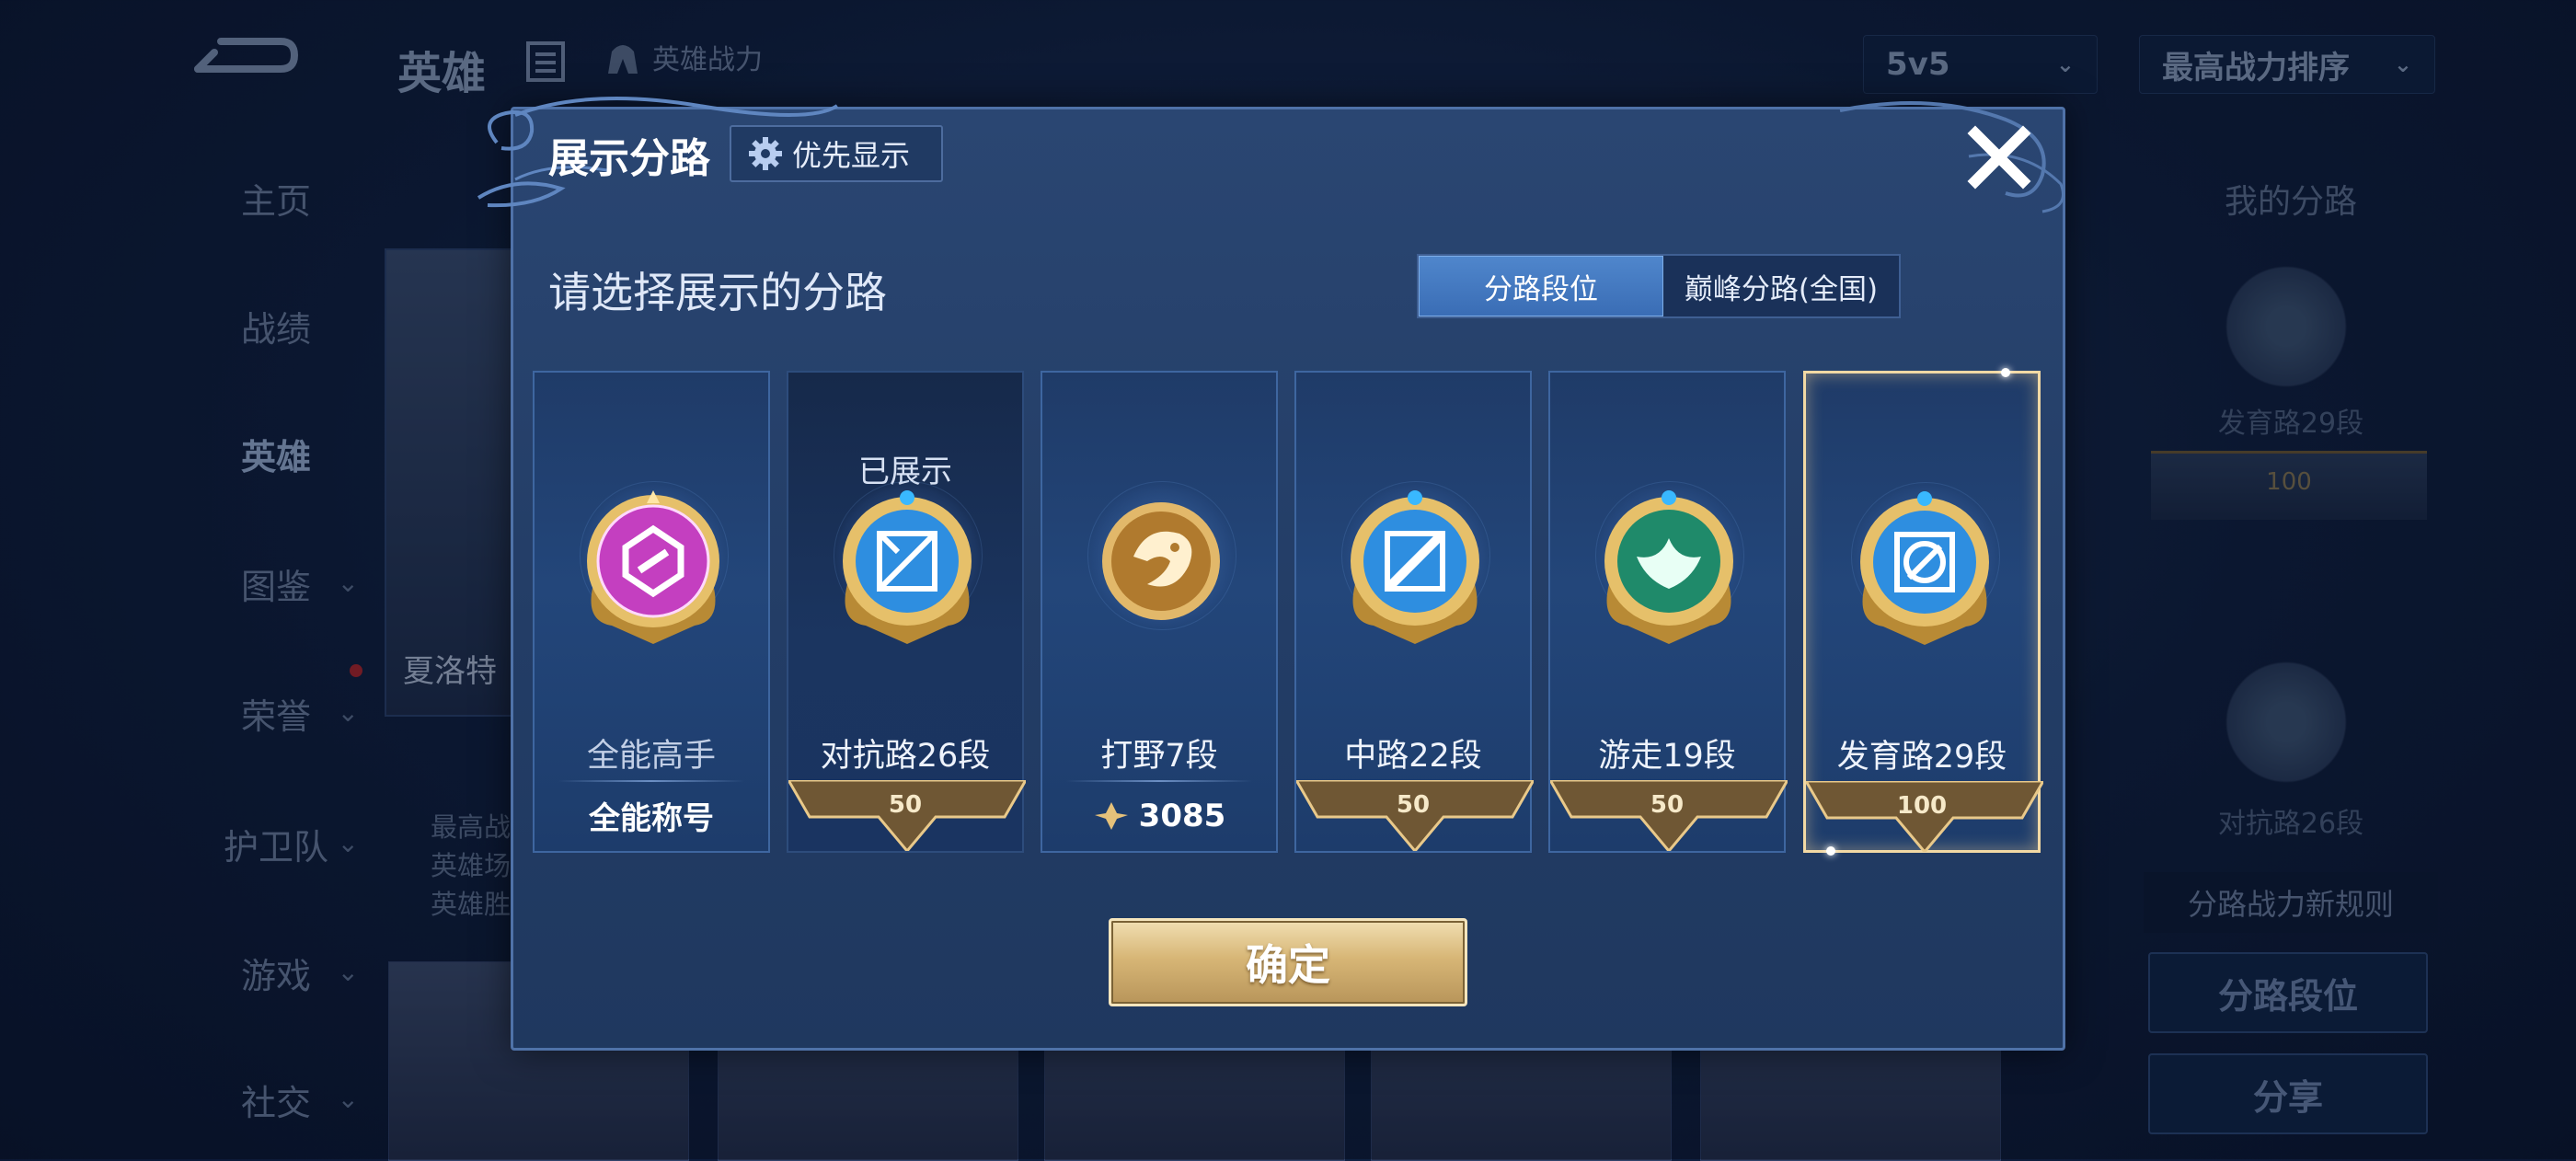 Image resolution: width=2576 pixels, height=1161 pixels. I want to click on lane-card-clash: 已展示 对抗路26段 50, so click(906, 612).